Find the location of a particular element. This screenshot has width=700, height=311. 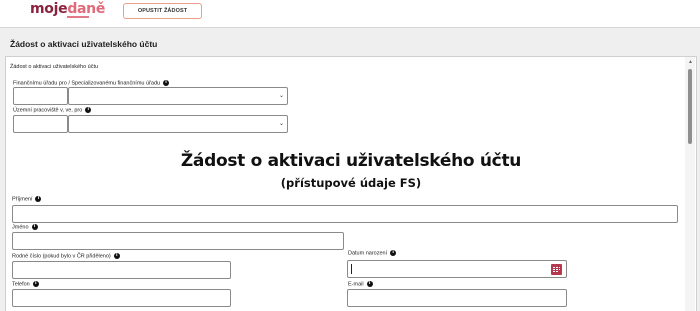

phone-label: Telefon i is located at coordinates (25, 284).